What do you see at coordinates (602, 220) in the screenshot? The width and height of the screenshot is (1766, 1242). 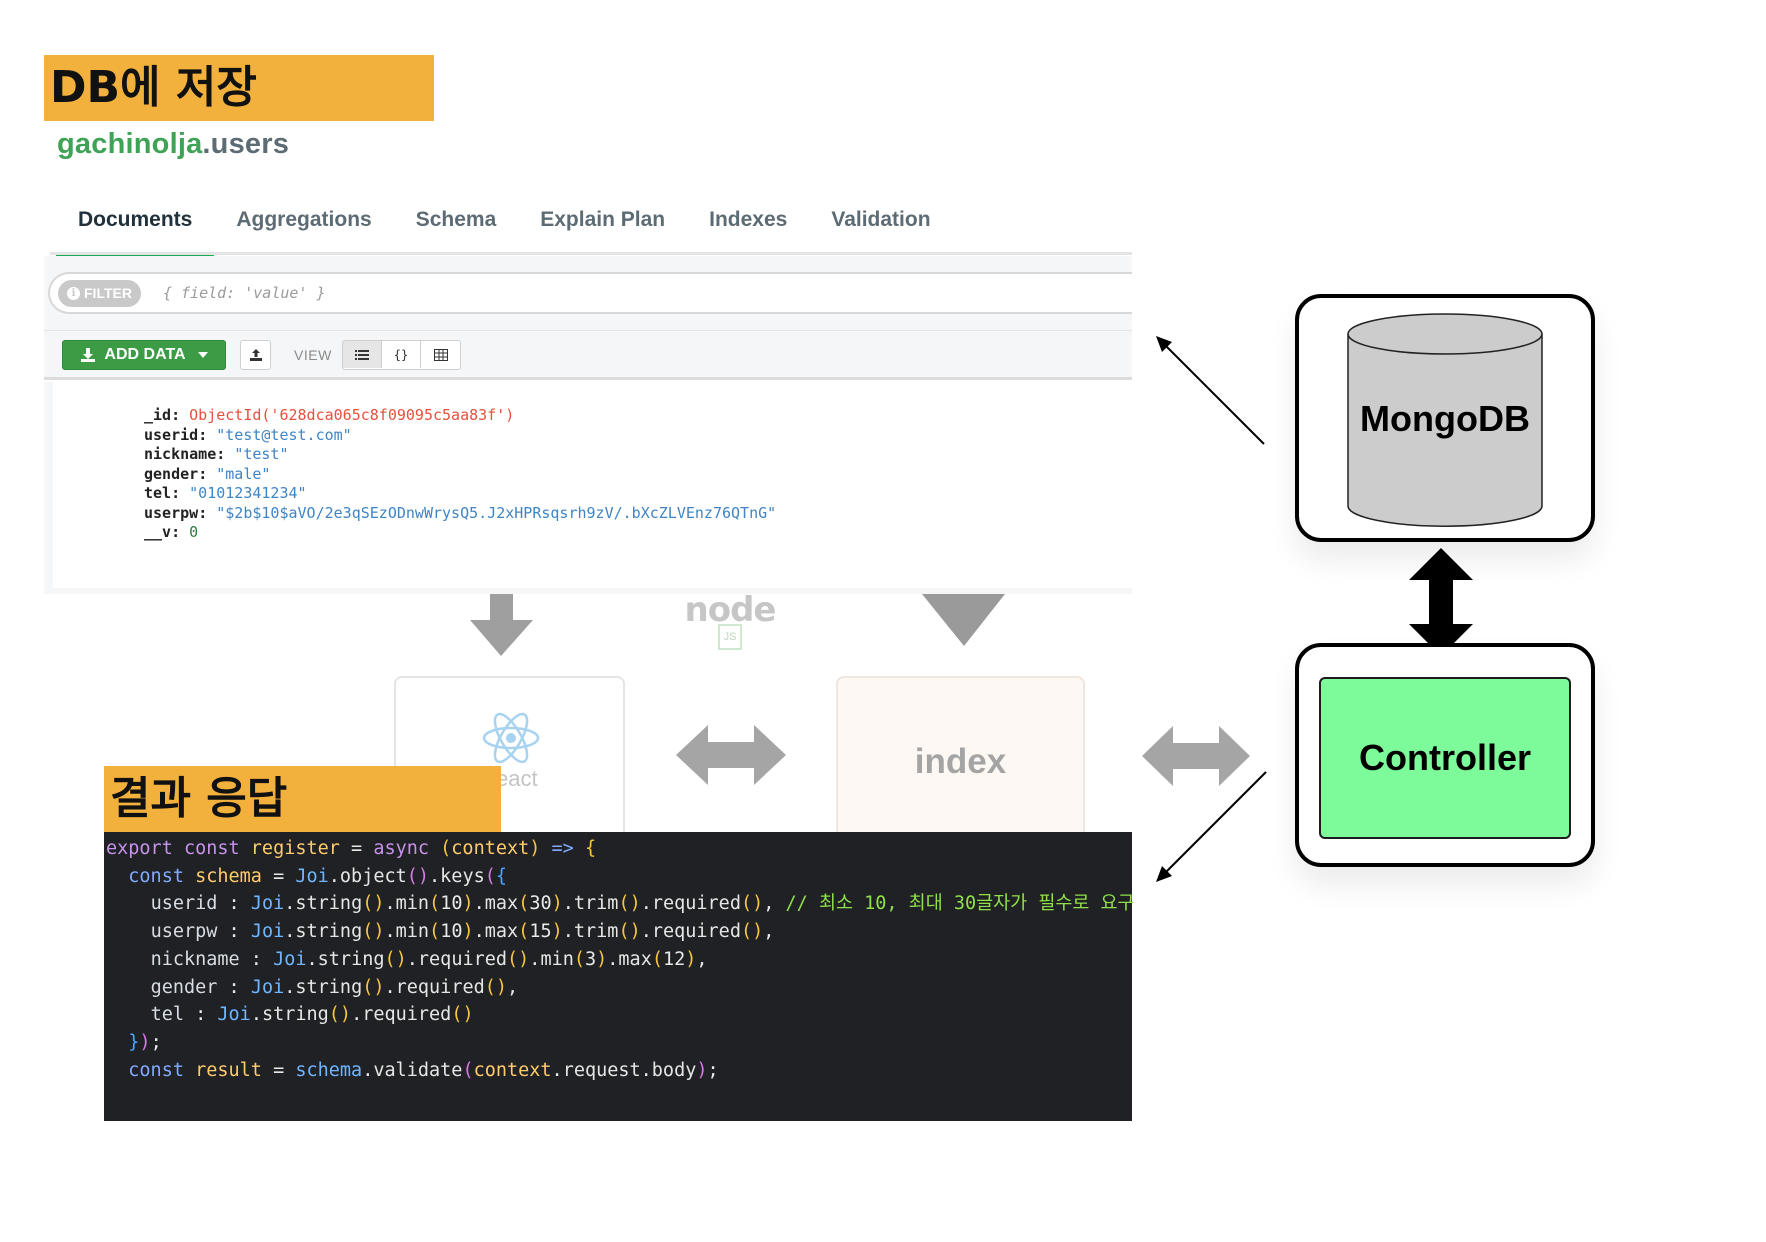 I see `tab-explain-plan: Explain Plan` at bounding box center [602, 220].